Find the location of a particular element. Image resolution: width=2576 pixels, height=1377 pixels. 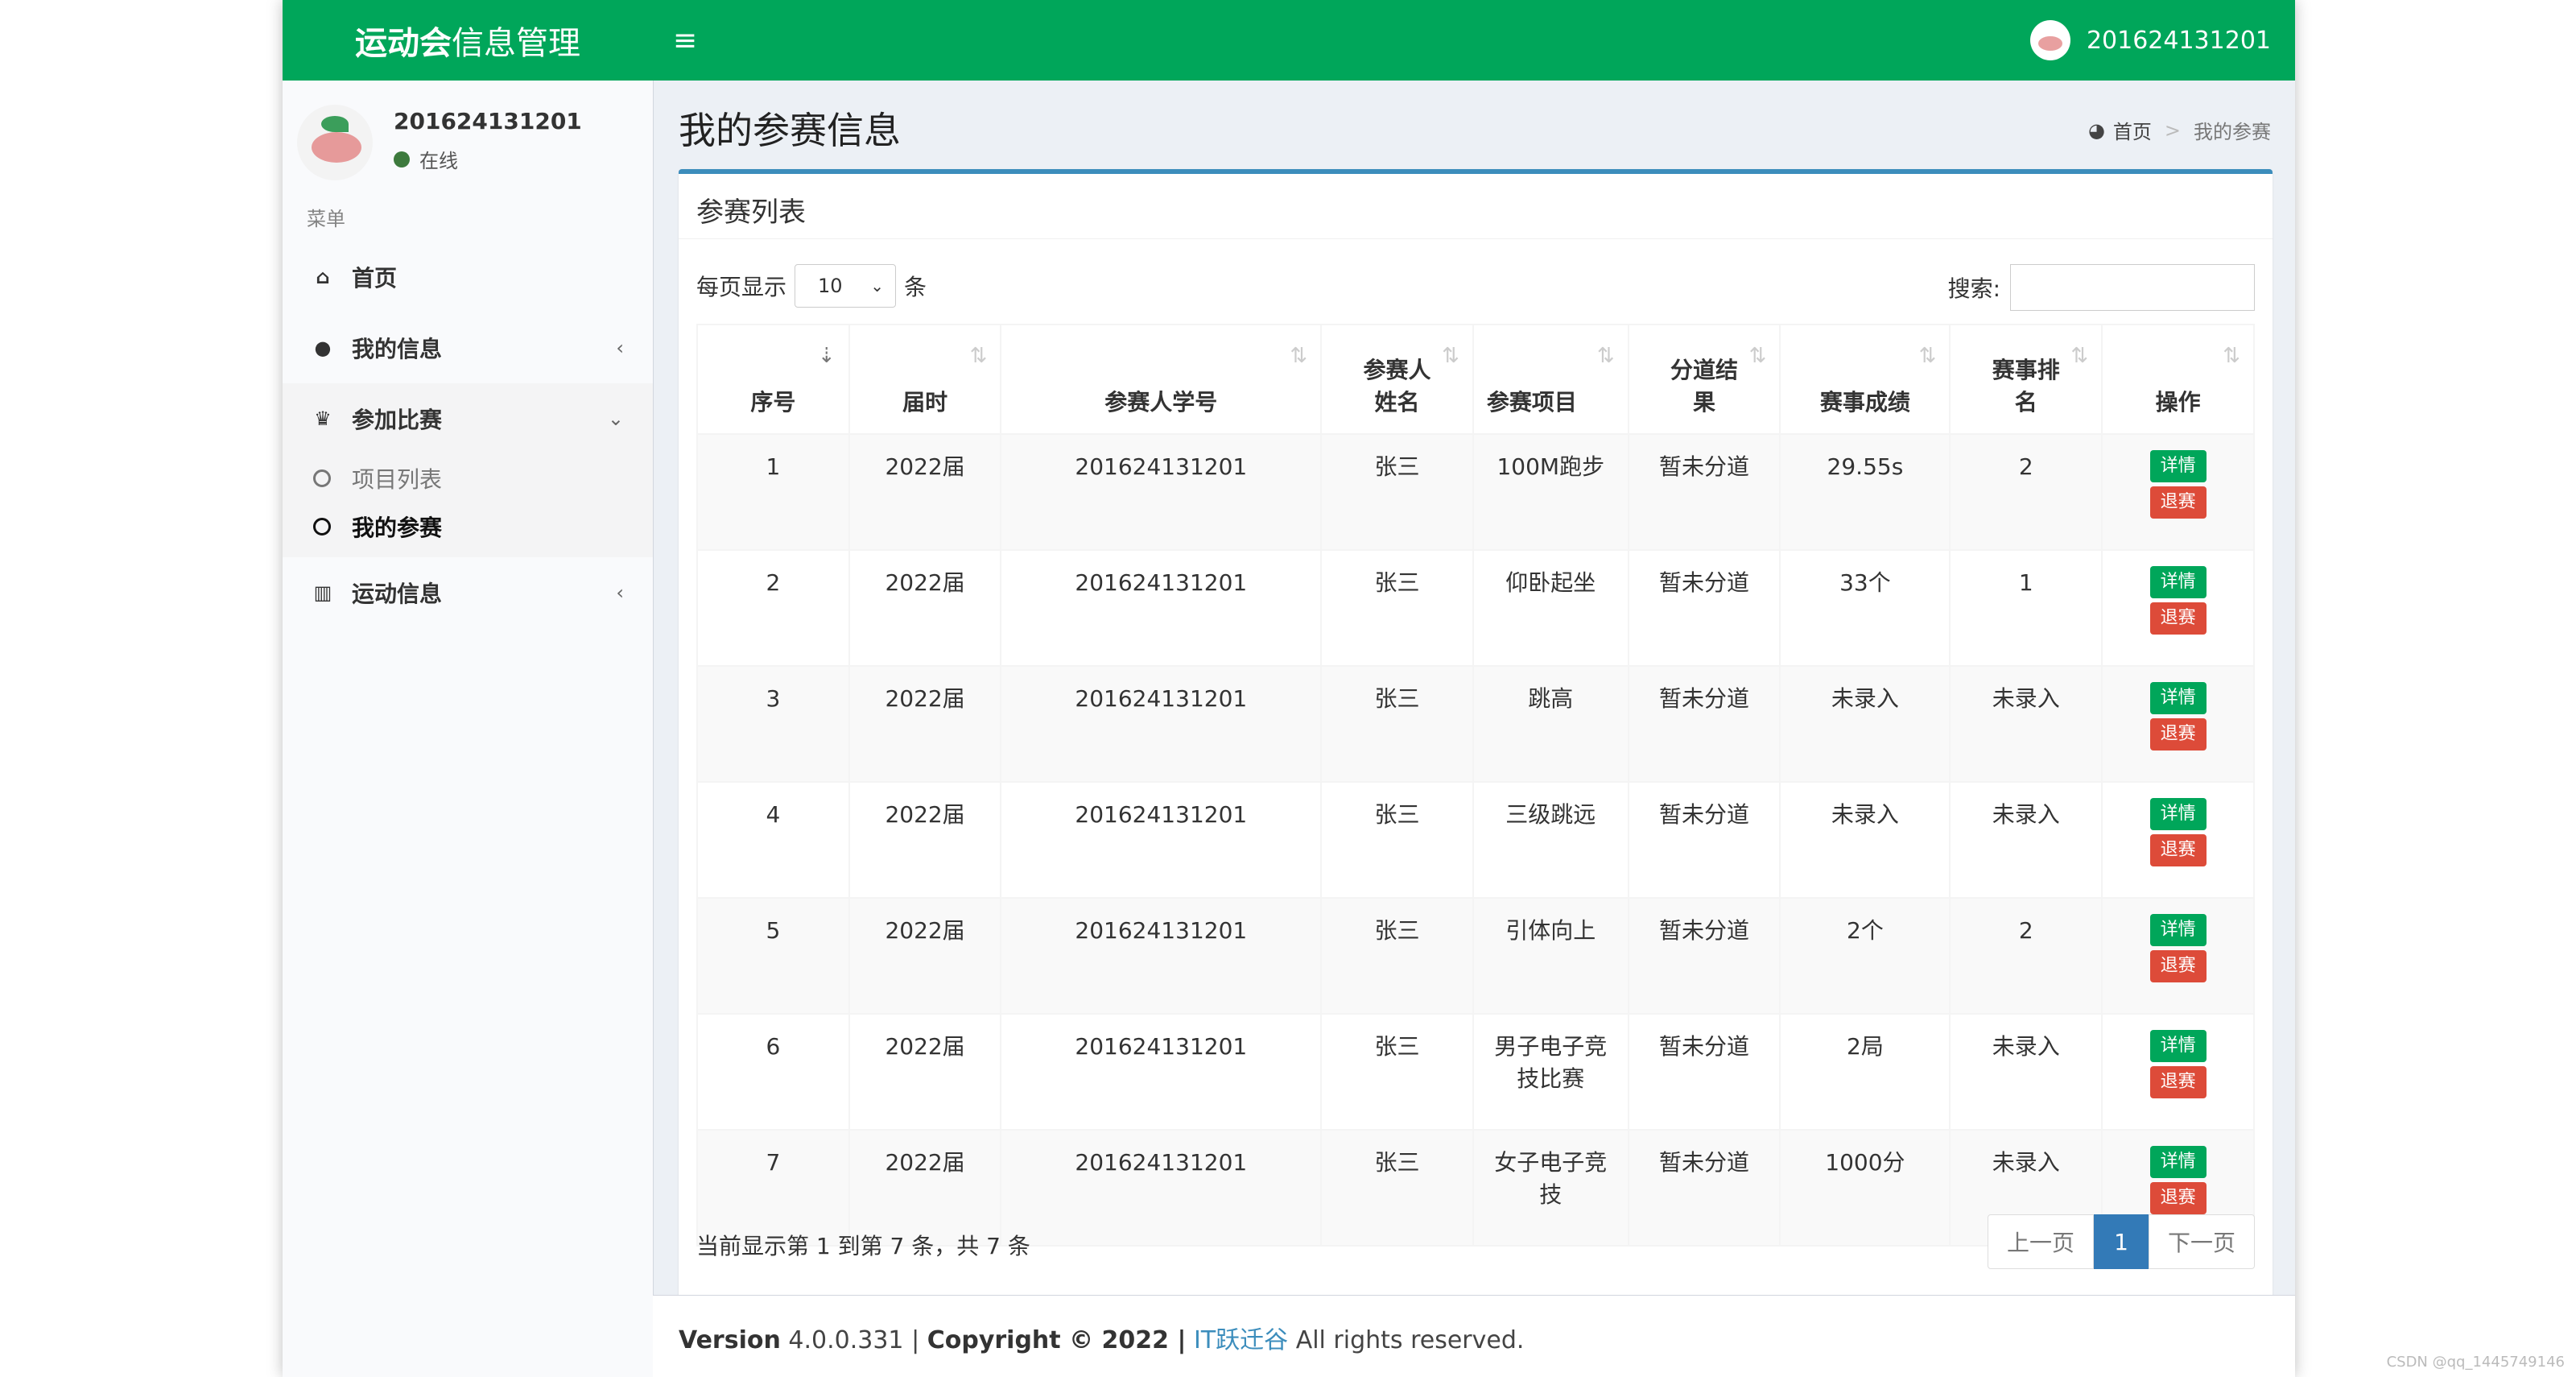

sidebar-subitem-my-entries: 我的参赛 is located at coordinates (468, 526).